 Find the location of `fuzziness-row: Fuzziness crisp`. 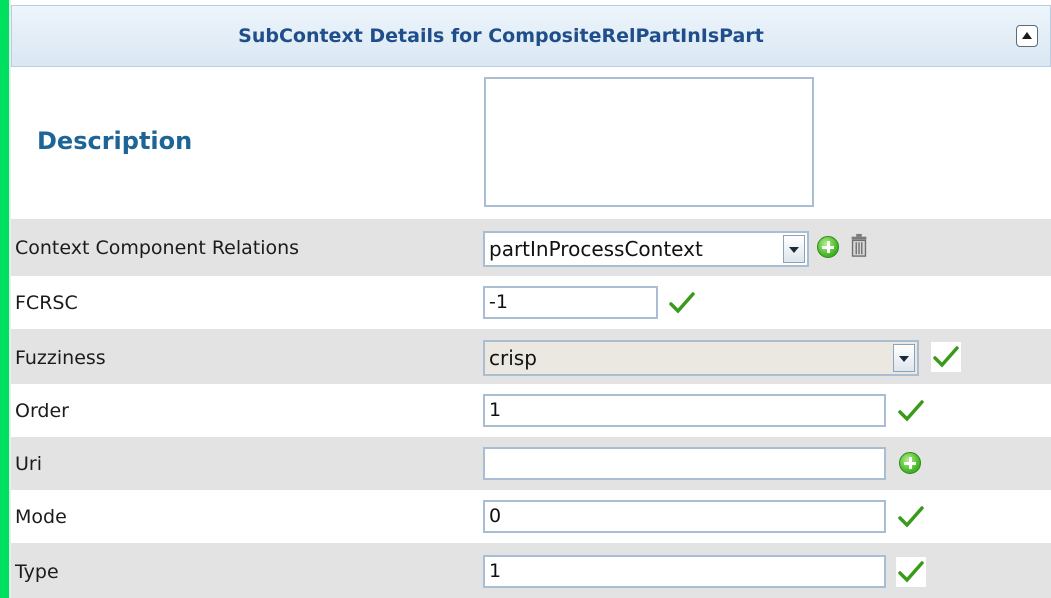

fuzziness-row: Fuzziness crisp is located at coordinates (531, 356).